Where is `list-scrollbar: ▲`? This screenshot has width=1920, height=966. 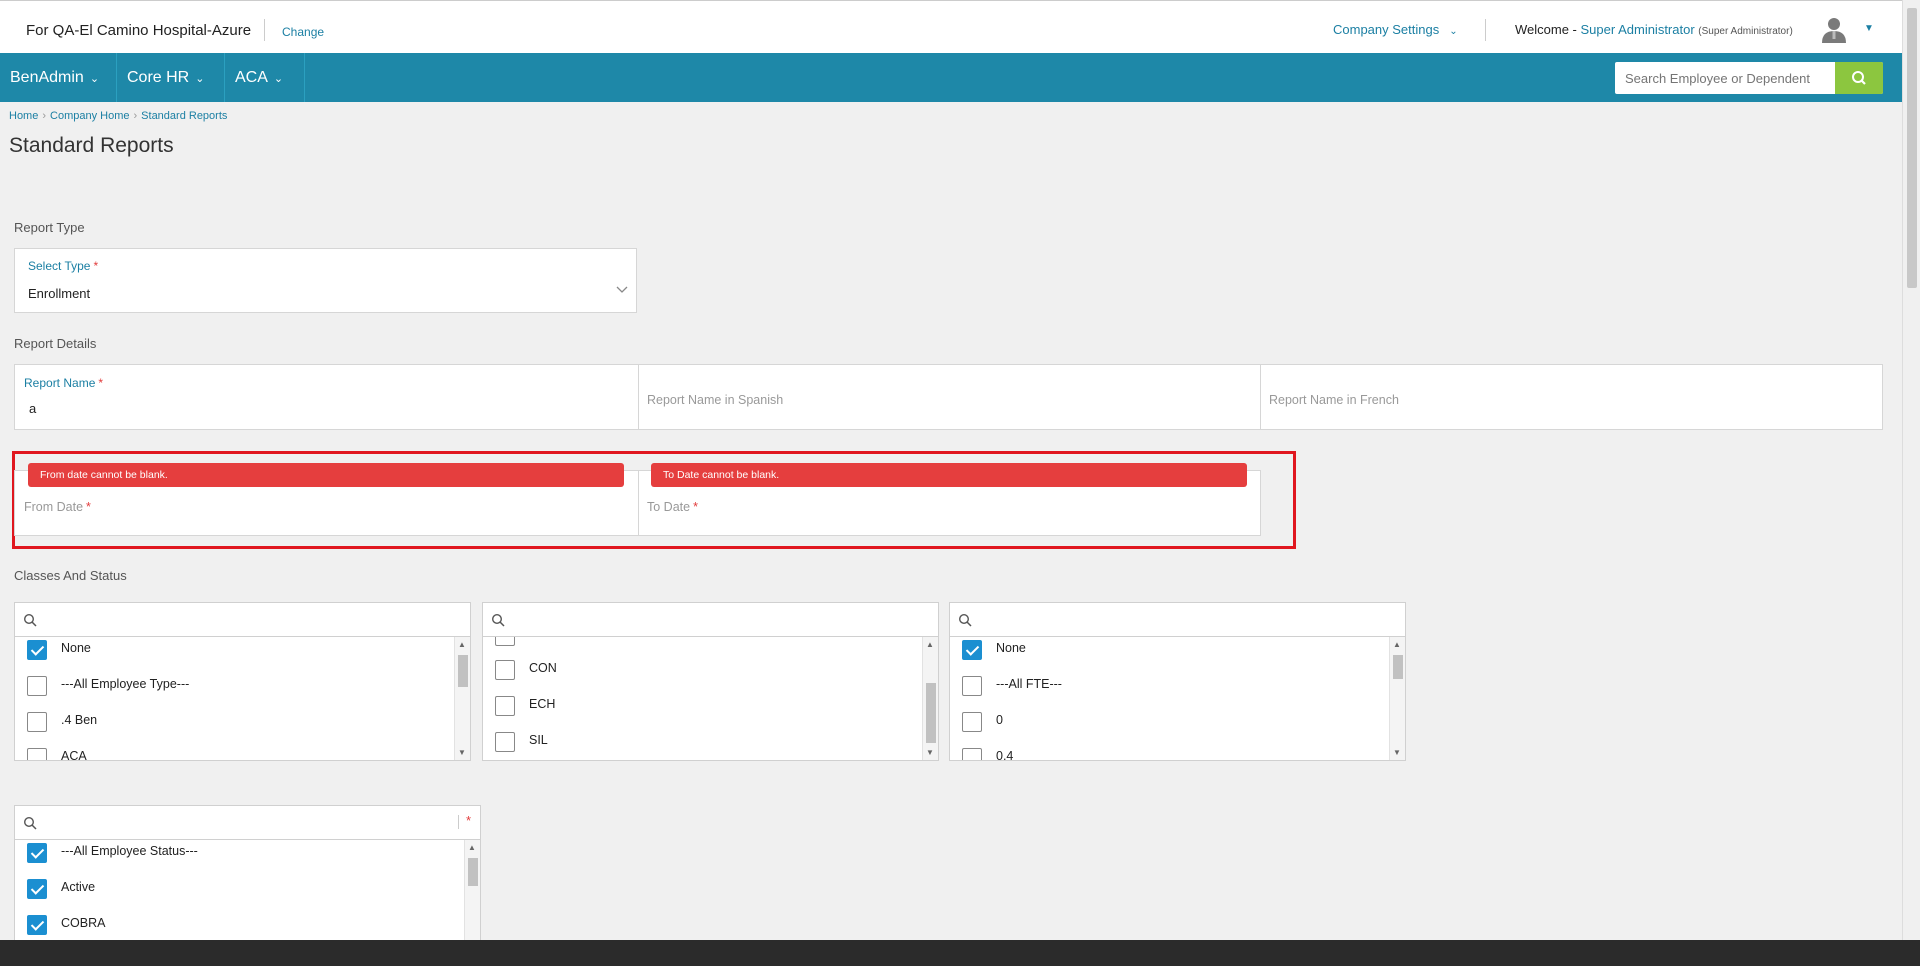
list-scrollbar: ▲ is located at coordinates (472, 890).